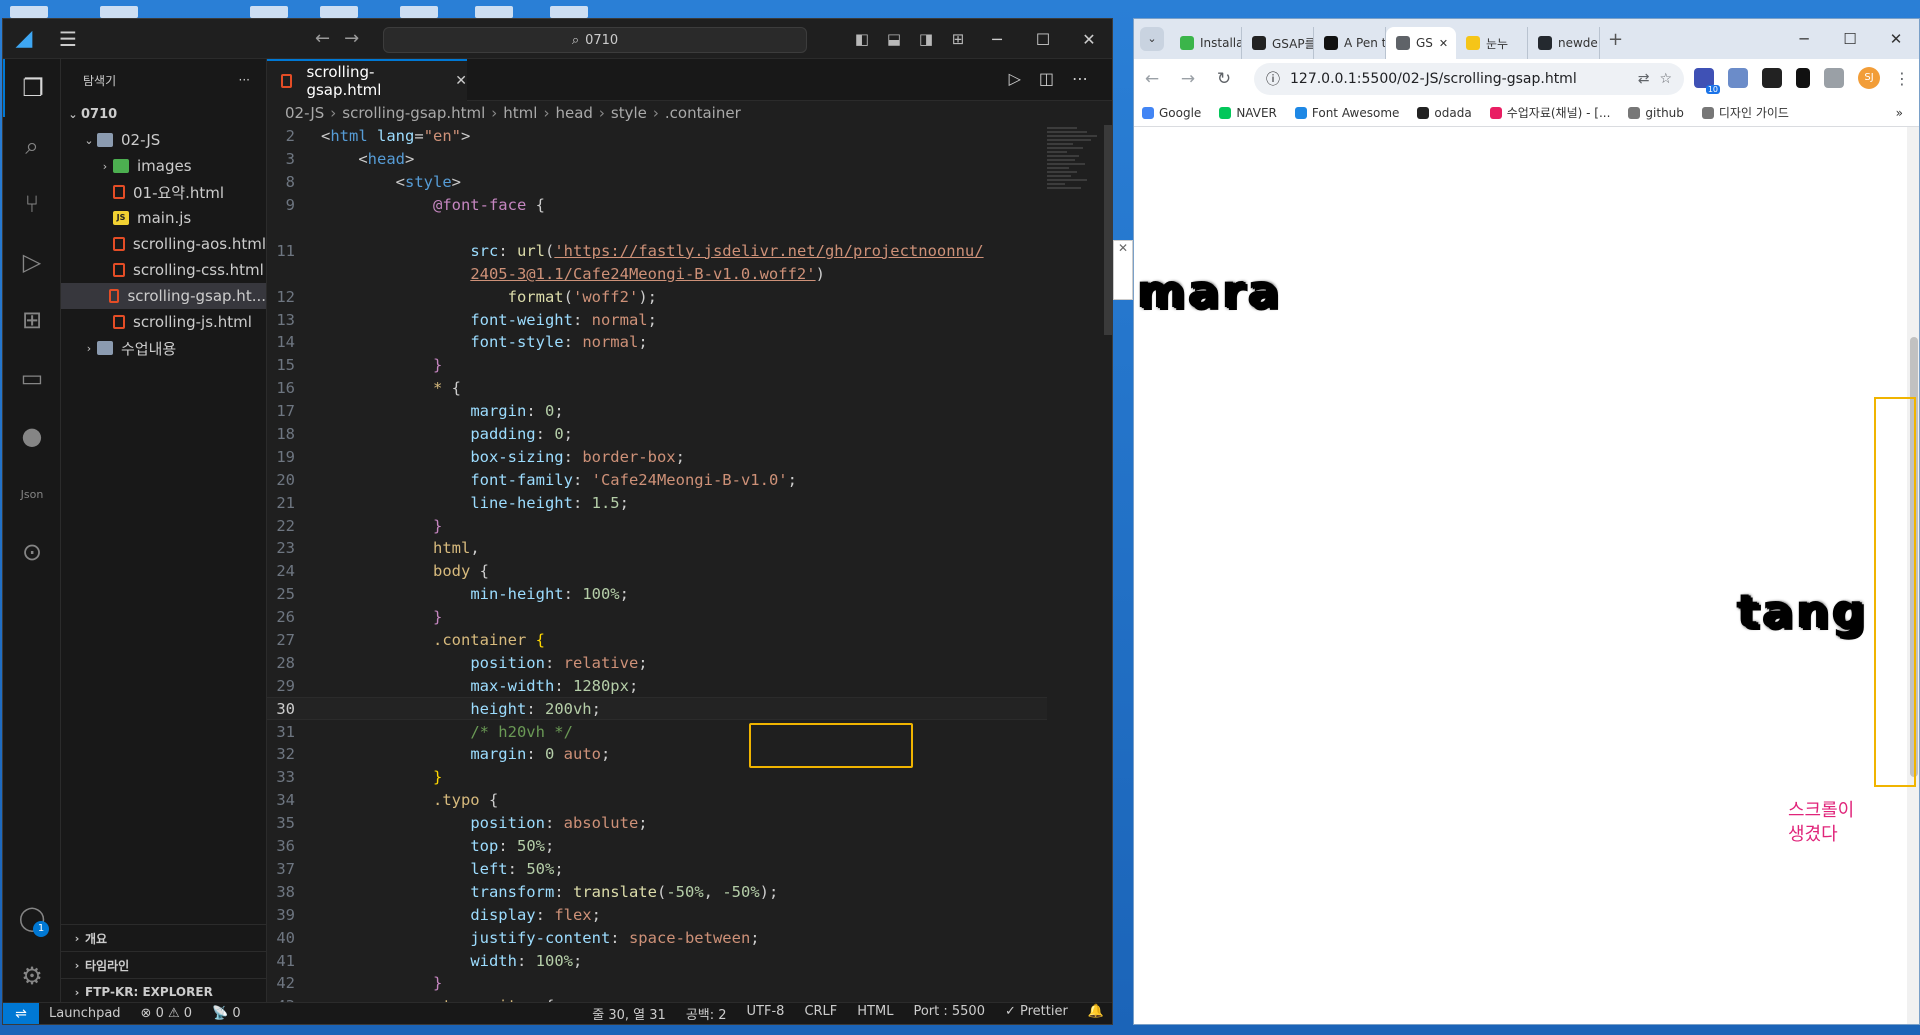 The height and width of the screenshot is (1035, 1920). I want to click on file-tree-item: scrolling-css.html, so click(163, 270).